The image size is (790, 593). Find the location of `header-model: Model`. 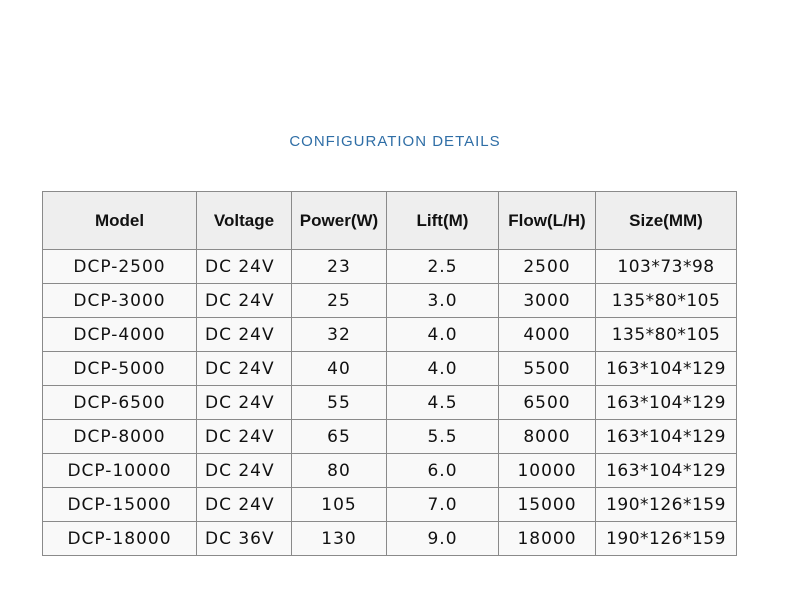

header-model: Model is located at coordinates (119, 220).